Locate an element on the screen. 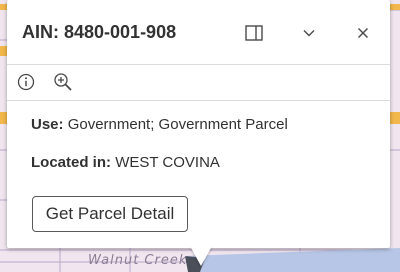 The height and width of the screenshot is (272, 400). field-label: Located in: is located at coordinates (71, 162).